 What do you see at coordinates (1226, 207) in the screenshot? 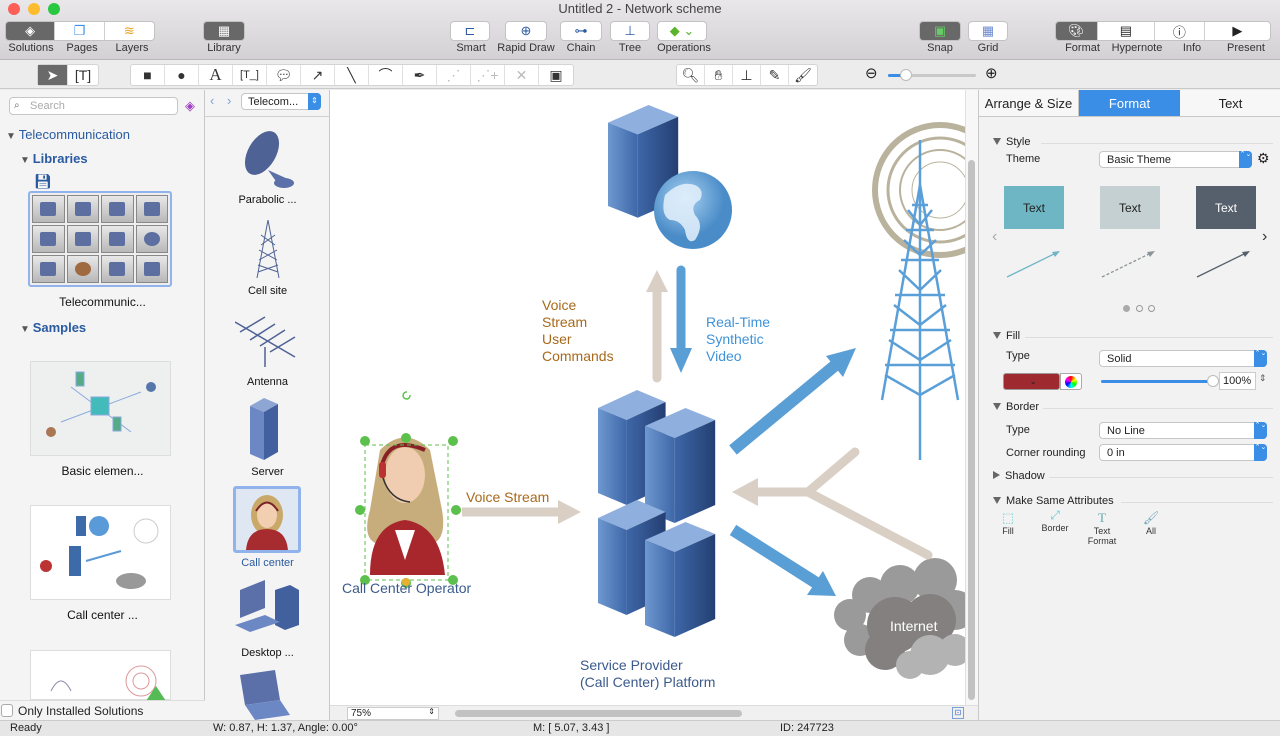
I see `theme-swatch-3: Text` at bounding box center [1226, 207].